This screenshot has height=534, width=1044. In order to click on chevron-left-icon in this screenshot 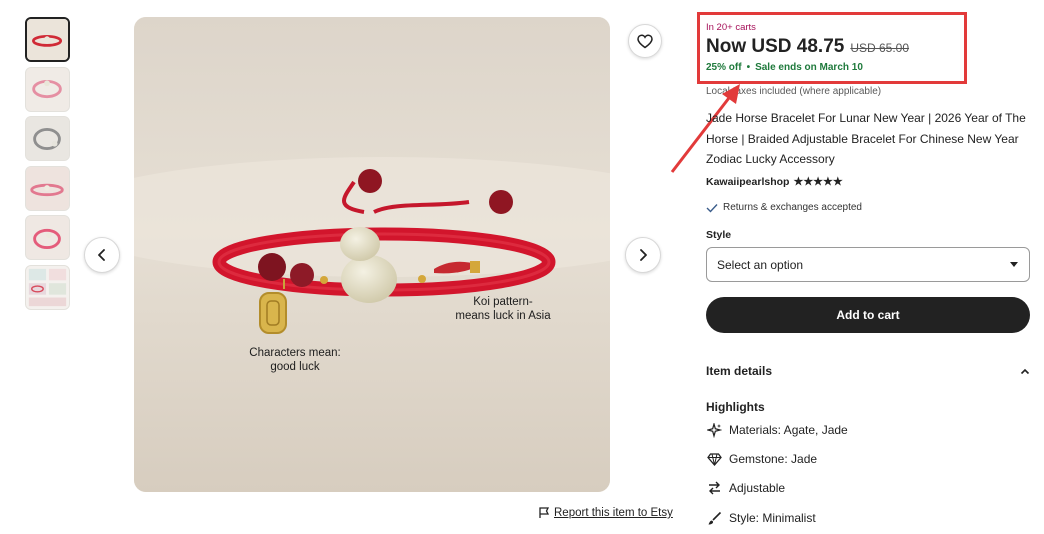, I will do `click(101, 255)`.